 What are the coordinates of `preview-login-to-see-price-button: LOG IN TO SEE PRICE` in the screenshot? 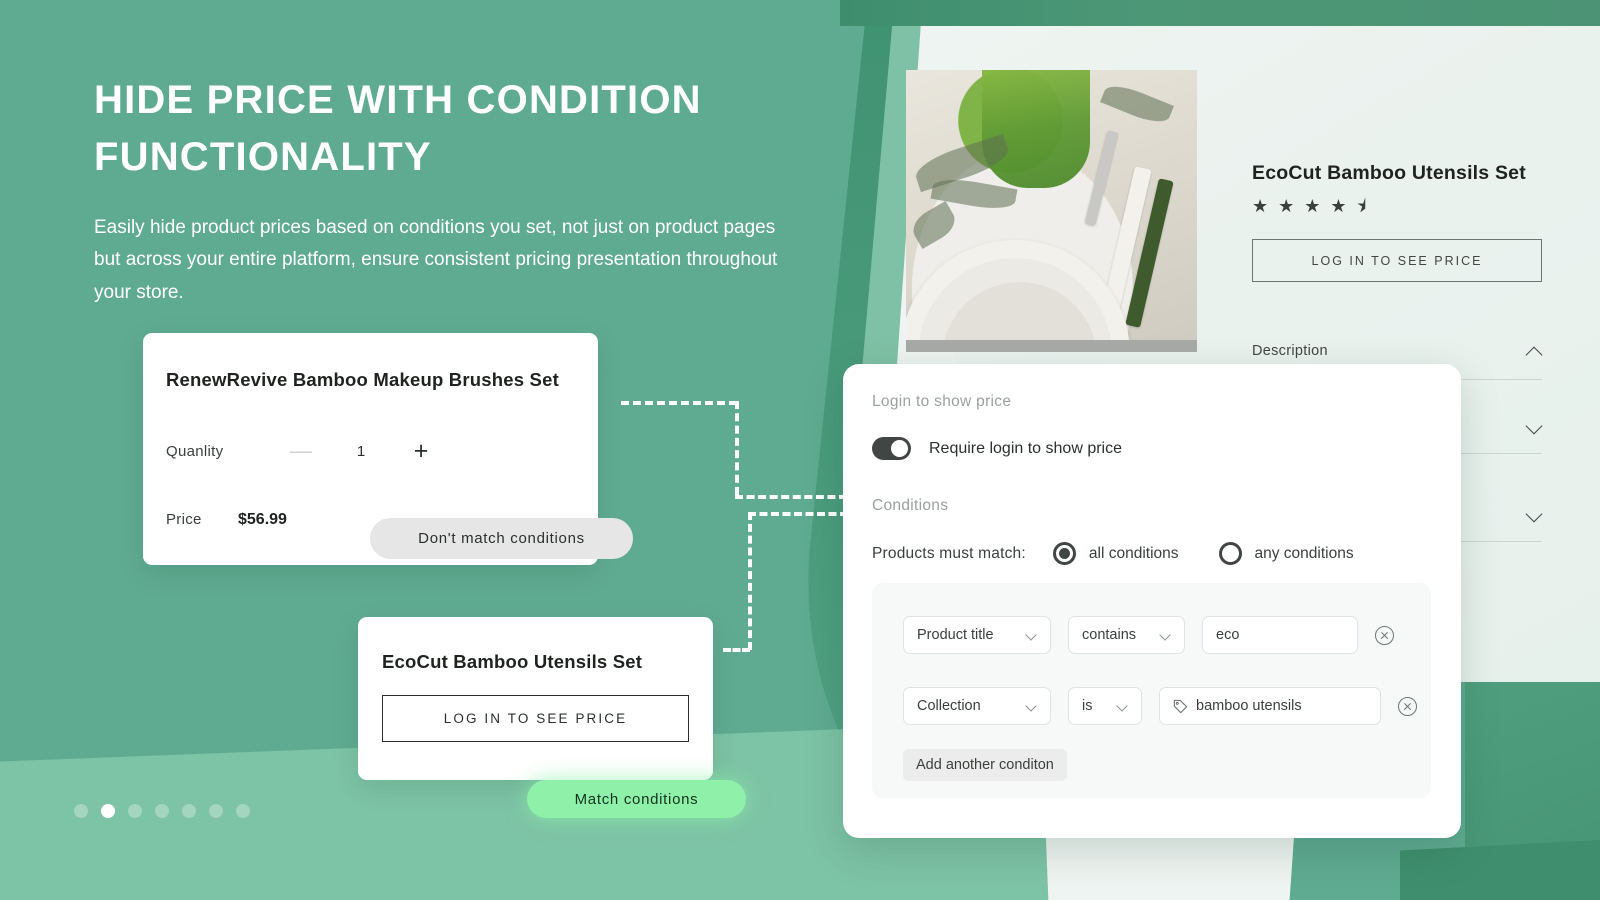 It's located at (1397, 260).